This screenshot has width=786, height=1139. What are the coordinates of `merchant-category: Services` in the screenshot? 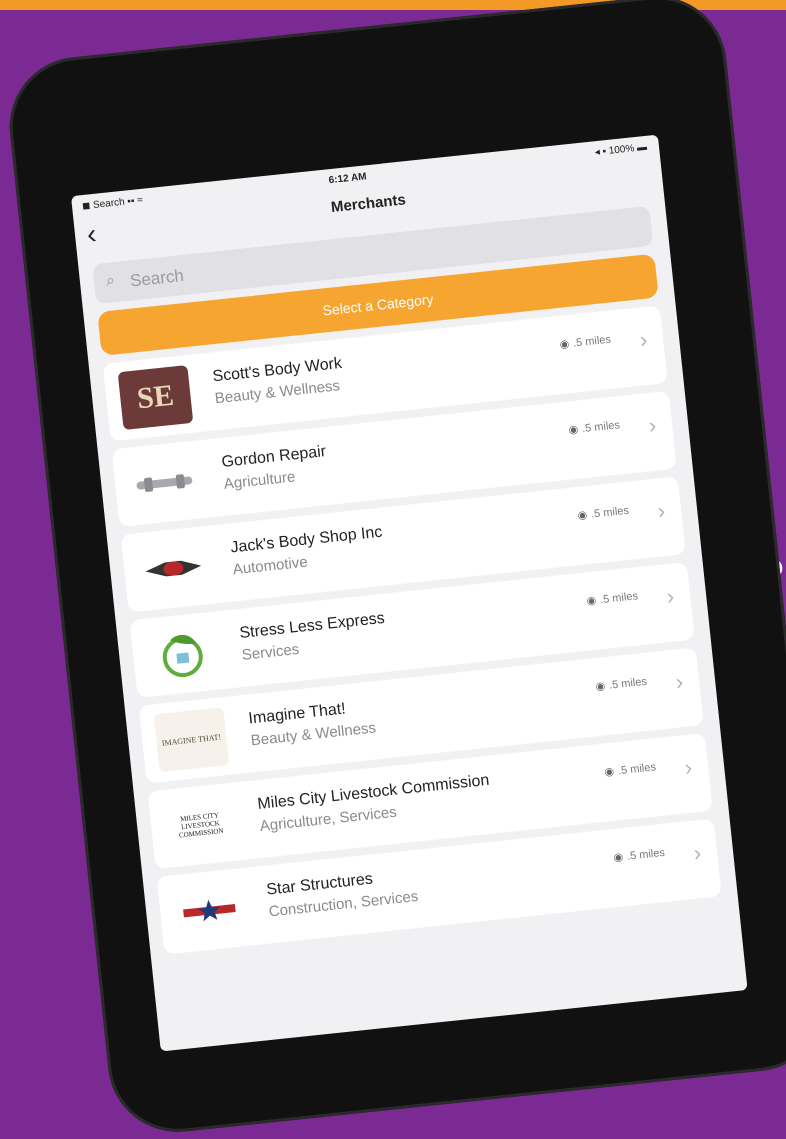 It's located at (271, 652).